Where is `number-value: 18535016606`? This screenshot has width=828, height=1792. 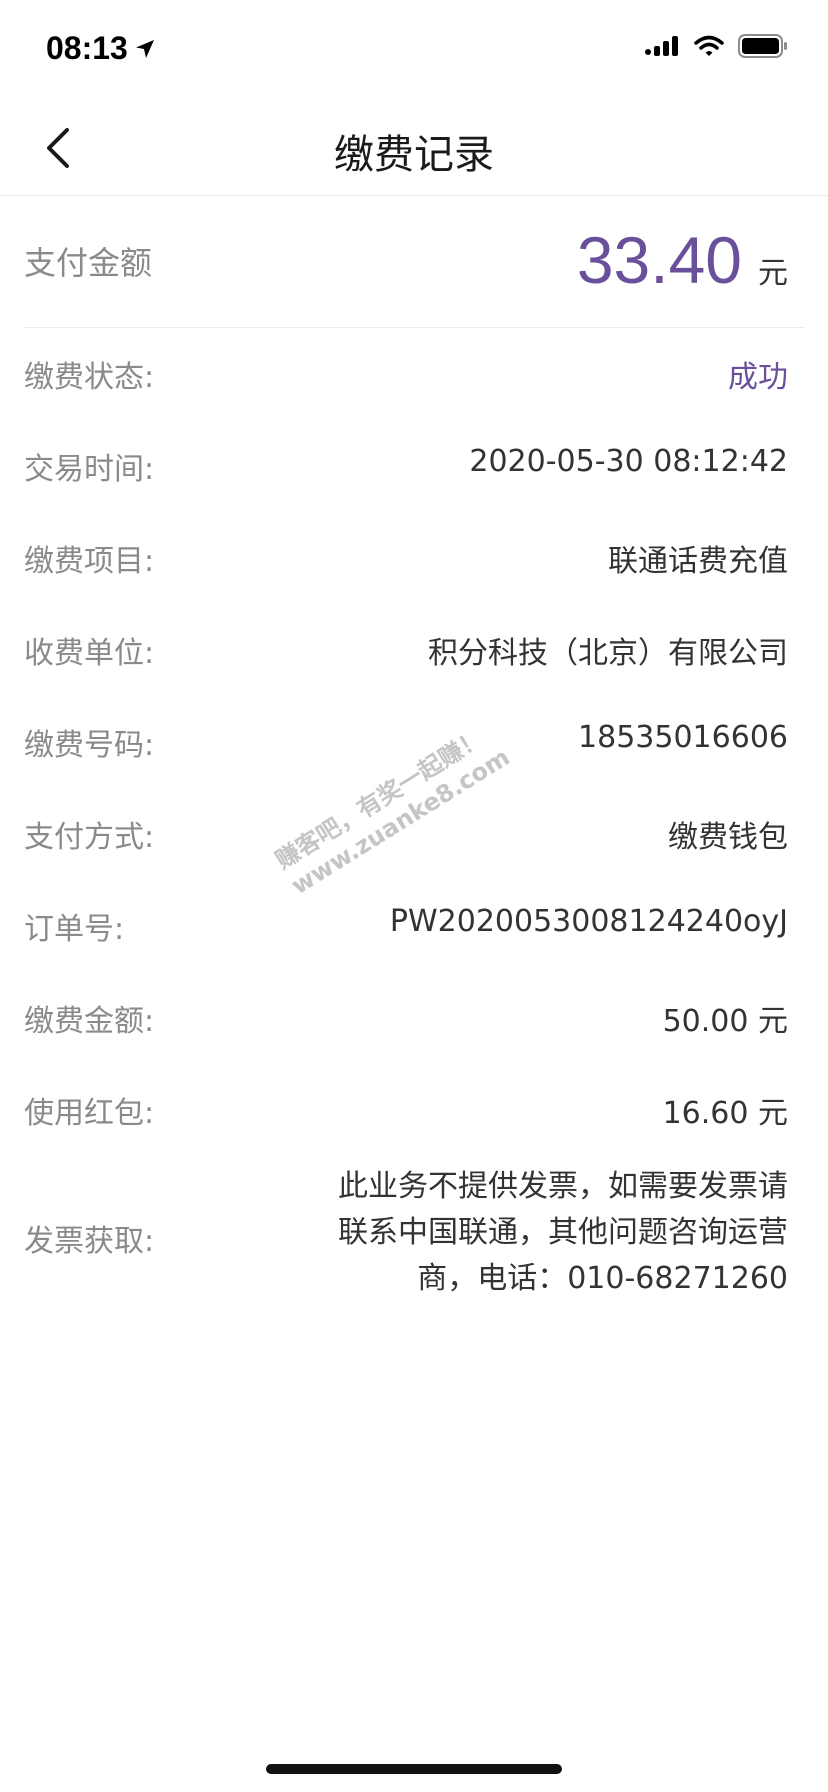
number-value: 18535016606 is located at coordinates (683, 737).